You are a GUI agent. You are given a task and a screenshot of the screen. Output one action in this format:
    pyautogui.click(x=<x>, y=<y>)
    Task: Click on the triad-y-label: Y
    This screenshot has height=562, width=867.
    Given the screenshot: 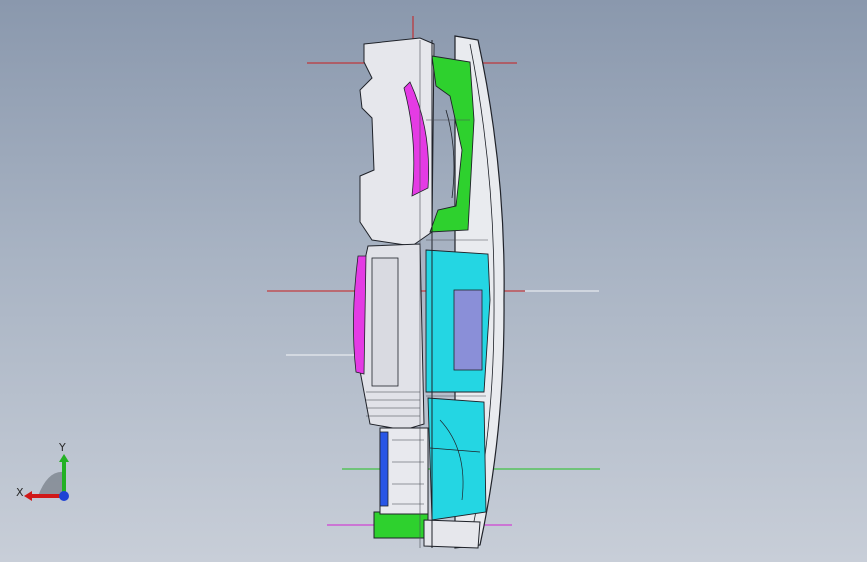 What is the action you would take?
    pyautogui.click(x=62, y=447)
    